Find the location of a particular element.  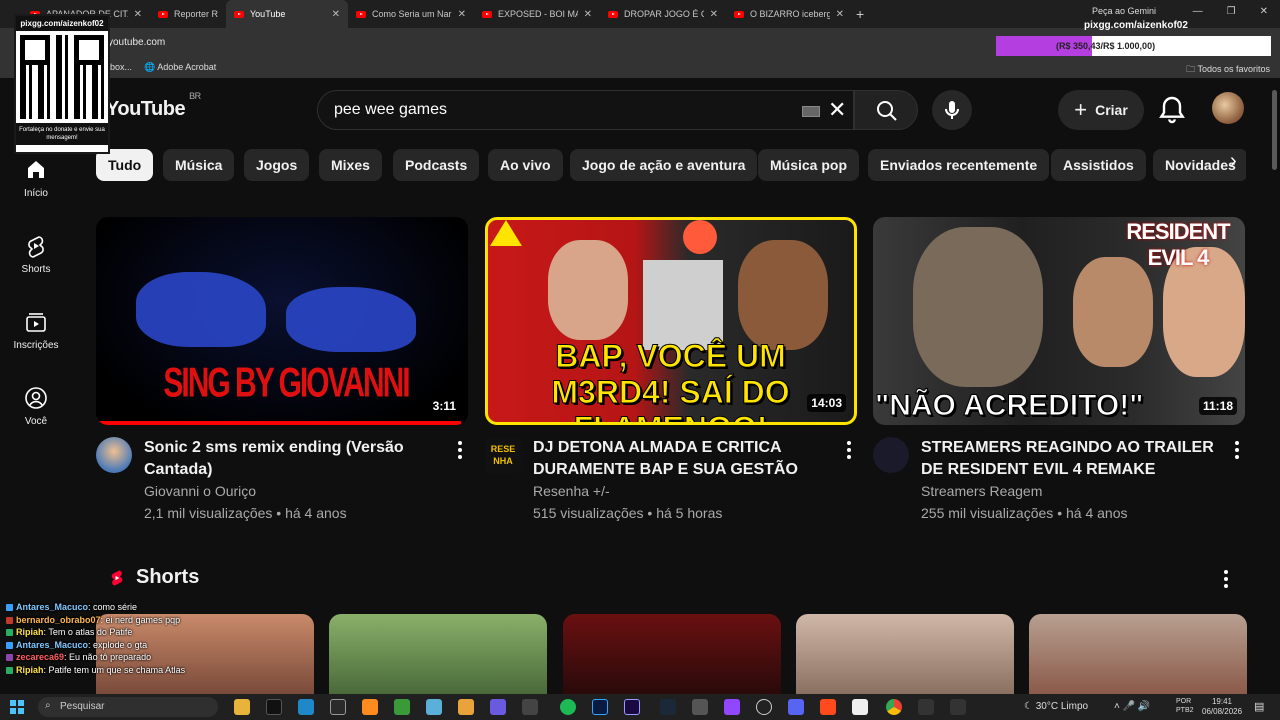

spotify-icon is located at coordinates (568, 707).